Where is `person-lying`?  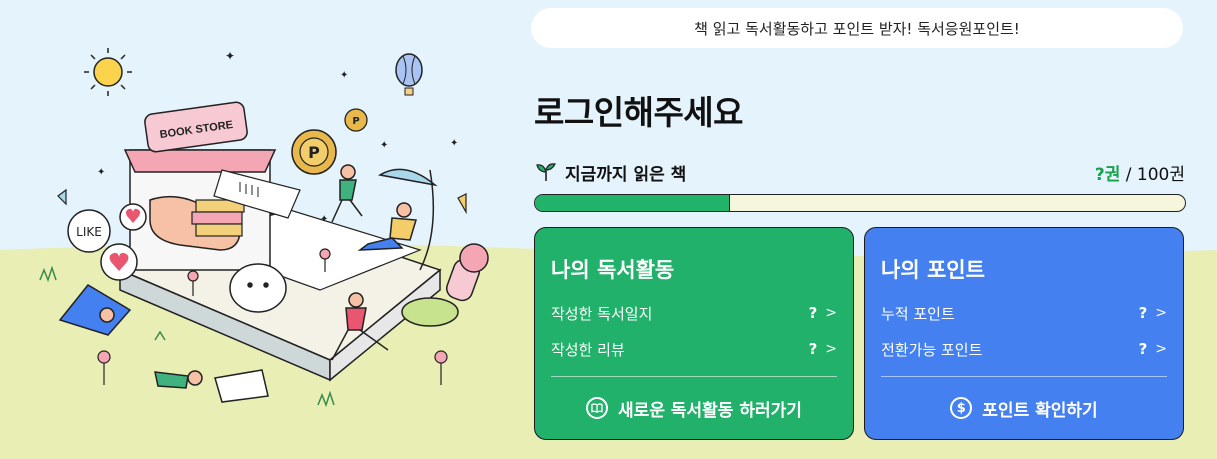
person-lying is located at coordinates (211, 386).